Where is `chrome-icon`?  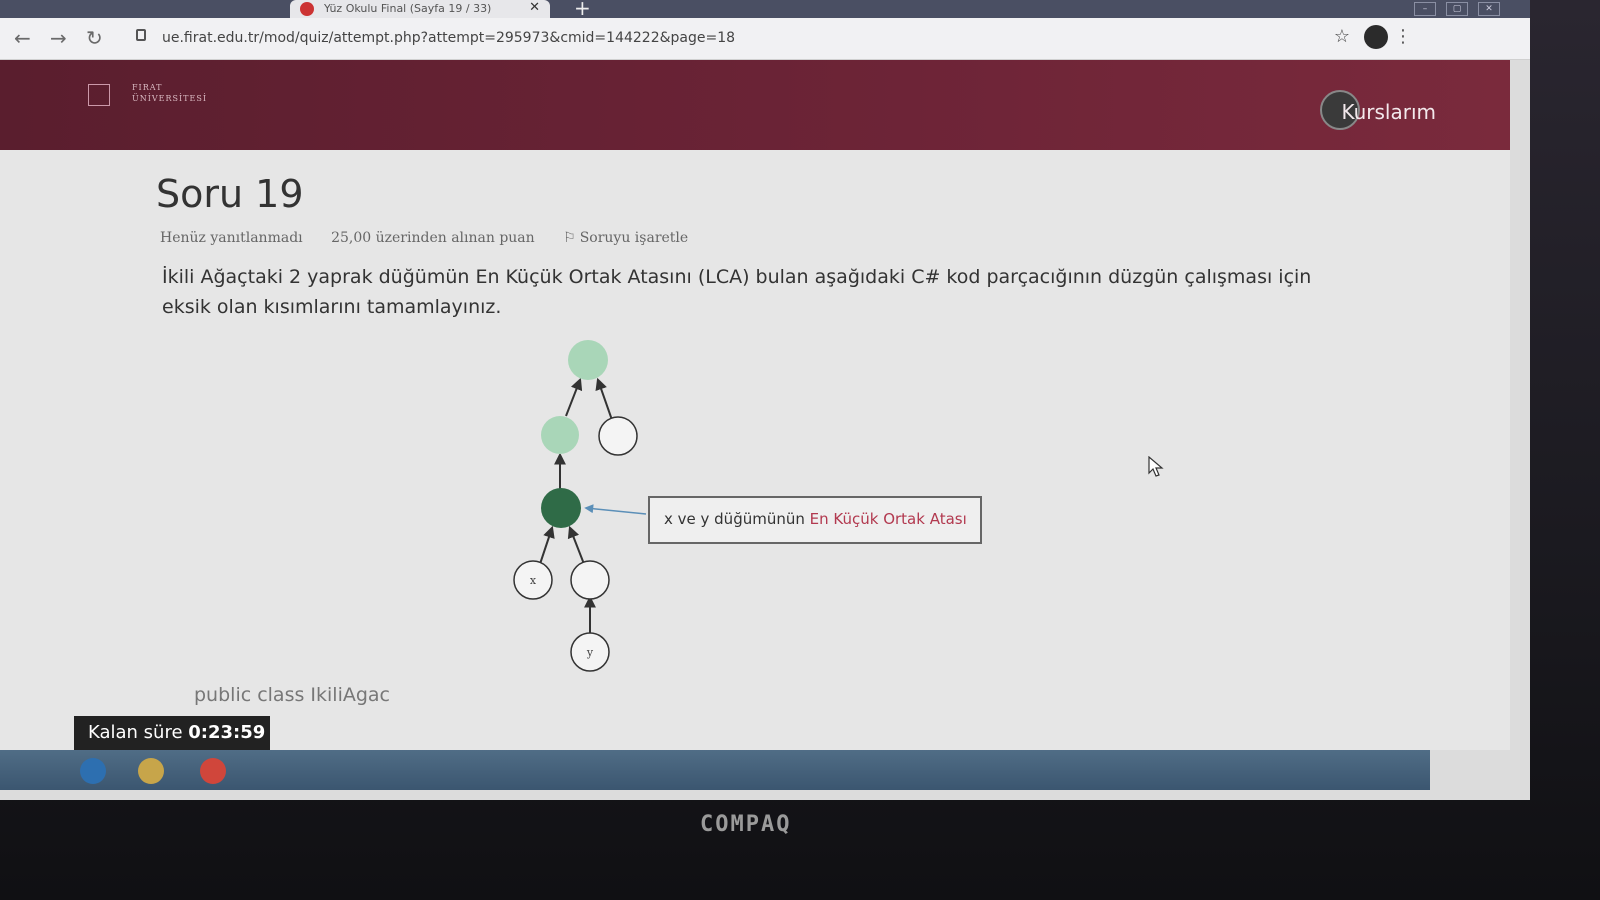
chrome-icon is located at coordinates (213, 771).